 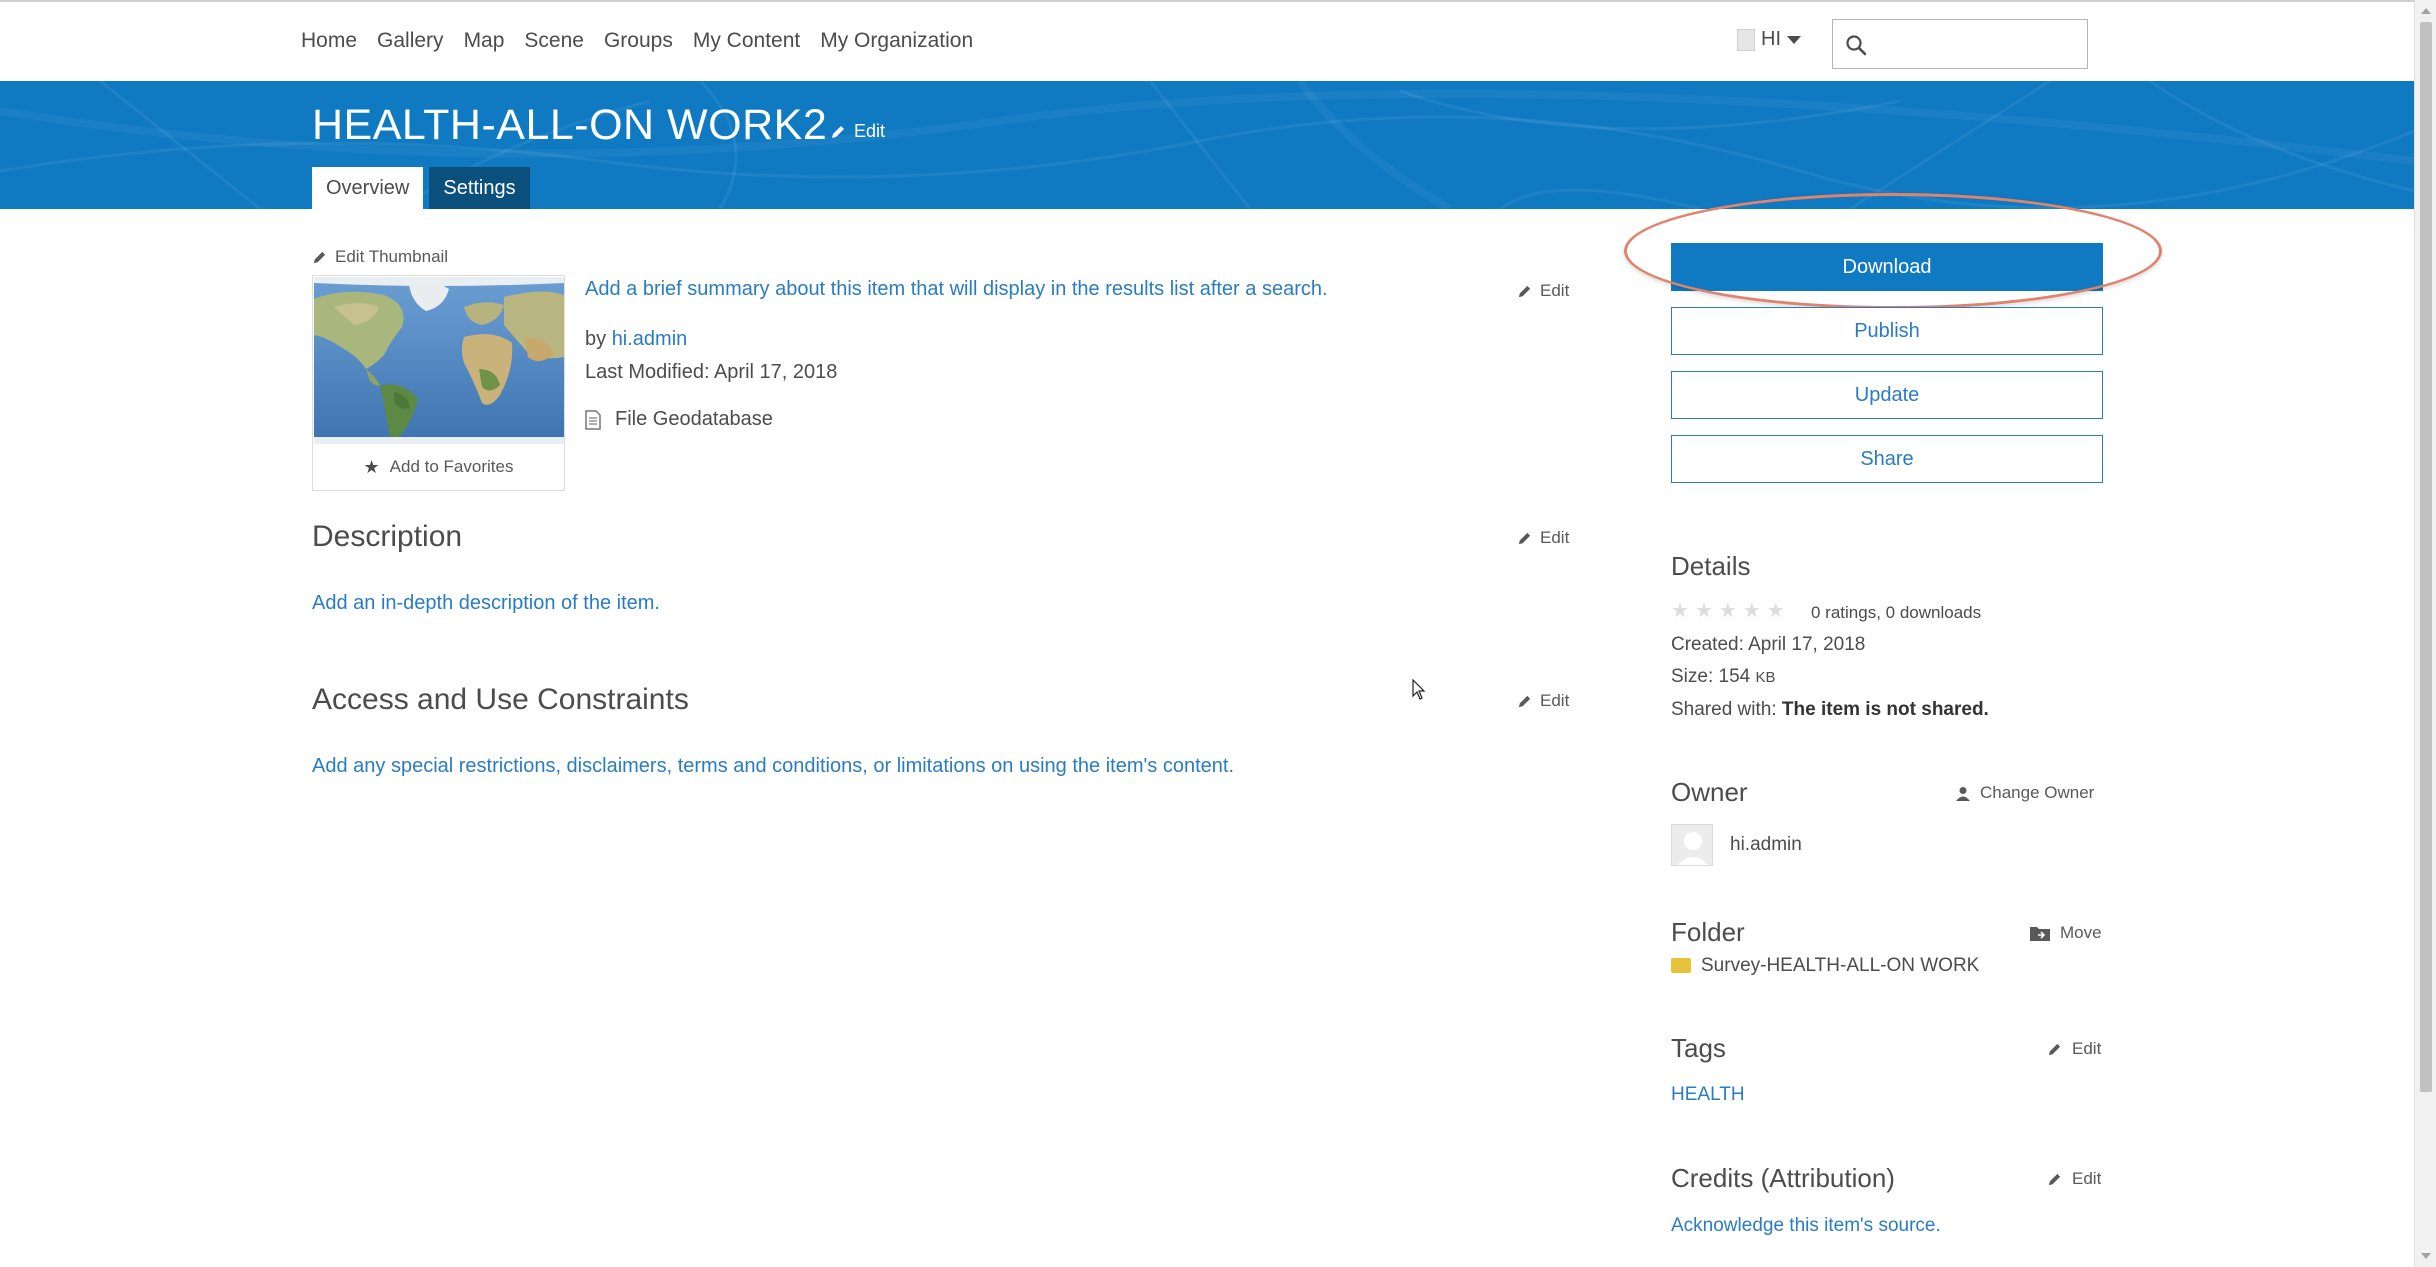 I want to click on folder-name: Survey-HEALTH-ALL-ON WORK, so click(x=1825, y=966).